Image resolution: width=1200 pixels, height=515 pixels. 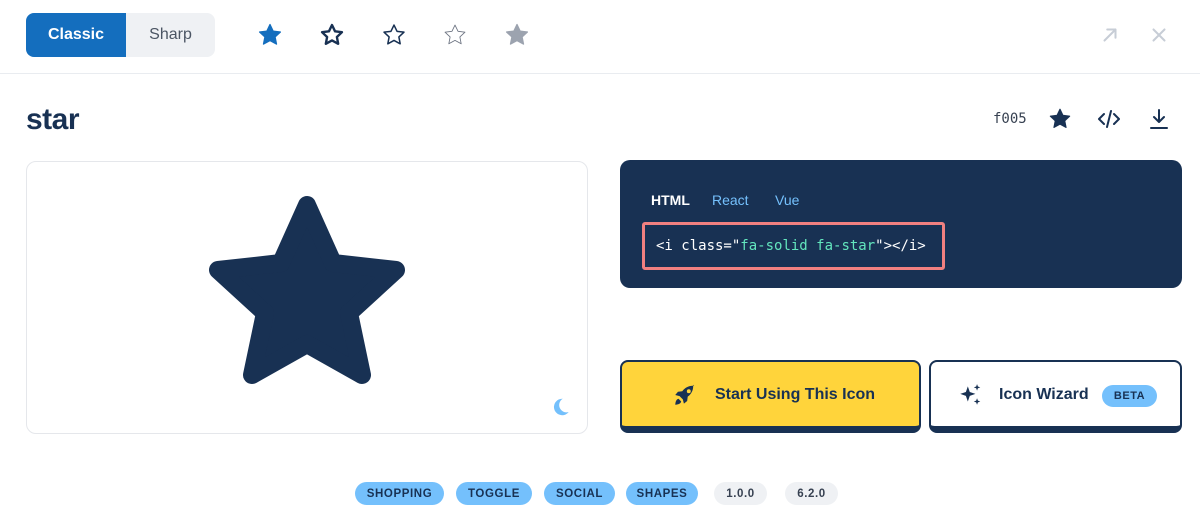 What do you see at coordinates (1159, 119) in the screenshot?
I see `download-icon` at bounding box center [1159, 119].